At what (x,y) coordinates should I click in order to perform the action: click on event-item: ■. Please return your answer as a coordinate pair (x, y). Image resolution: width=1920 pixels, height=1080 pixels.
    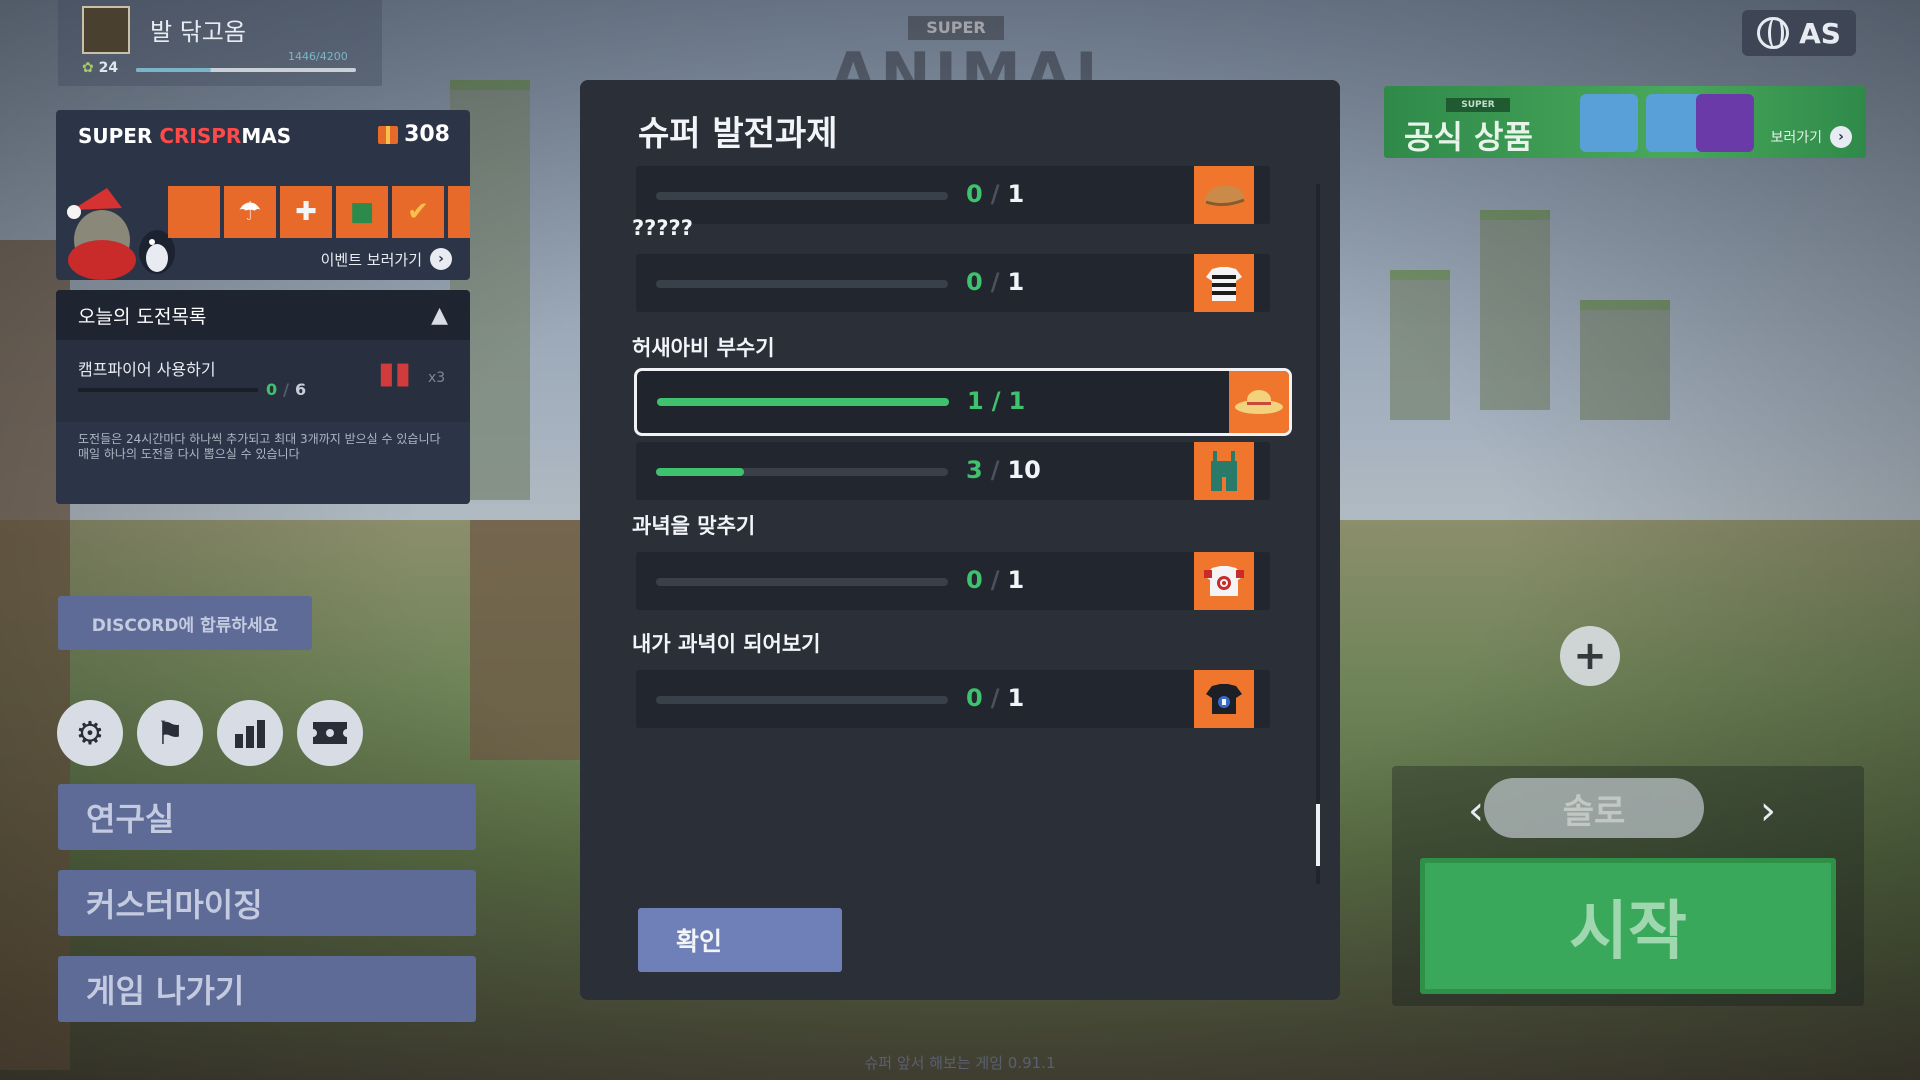
    Looking at the image, I should click on (362, 212).